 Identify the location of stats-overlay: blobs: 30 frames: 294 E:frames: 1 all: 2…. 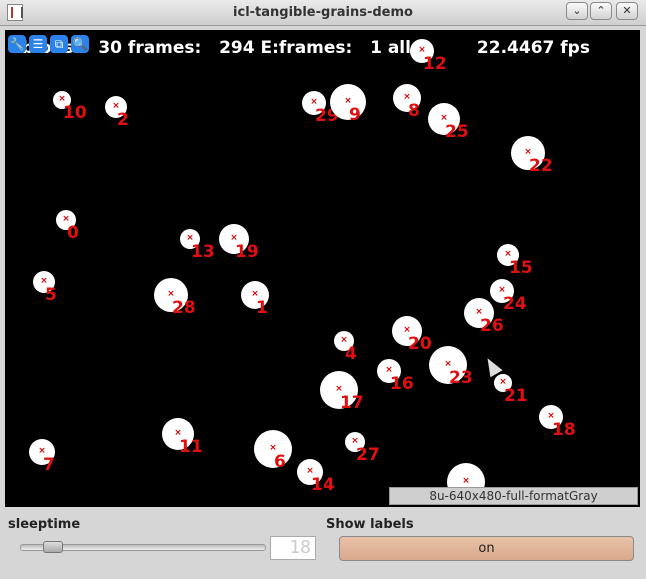
(300, 48).